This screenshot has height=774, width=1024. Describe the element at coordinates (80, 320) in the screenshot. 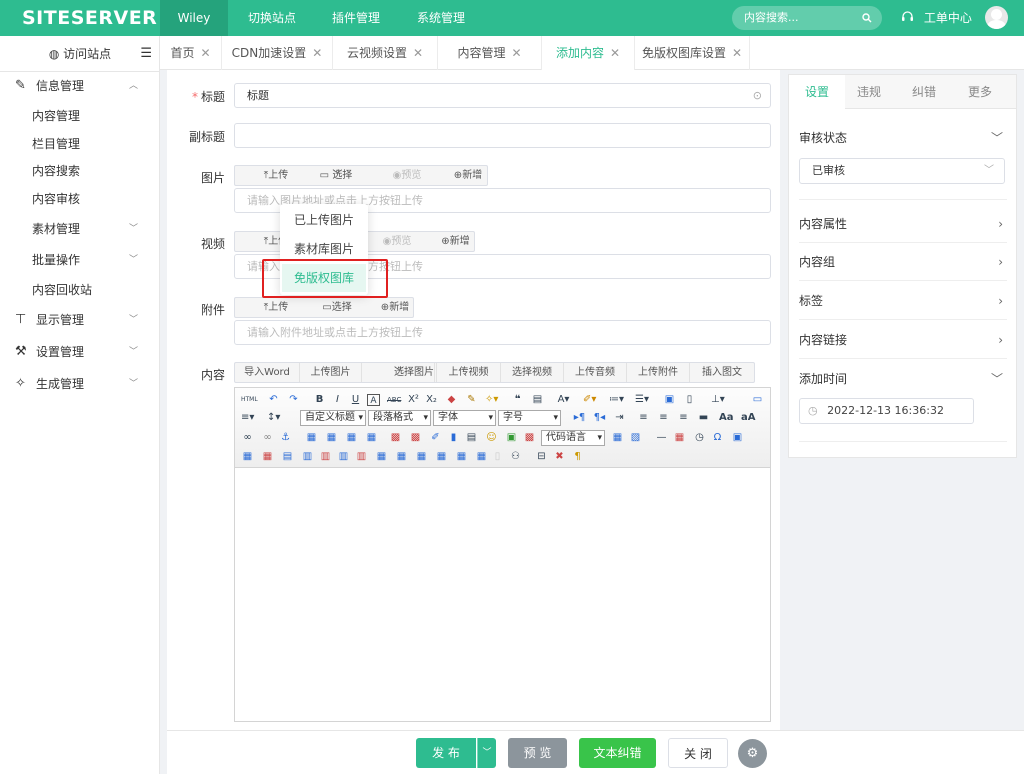

I see `sidebar-group-display-management: ⊤ 显示管理 ﹀` at that location.